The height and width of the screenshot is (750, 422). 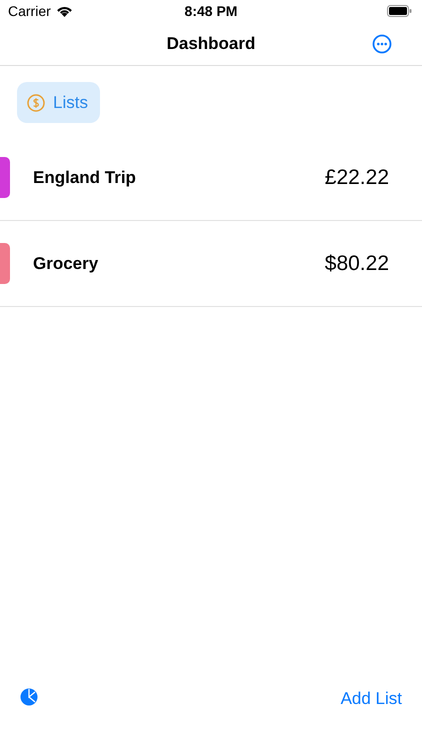 What do you see at coordinates (36, 103) in the screenshot?
I see `dollar-coin-icon` at bounding box center [36, 103].